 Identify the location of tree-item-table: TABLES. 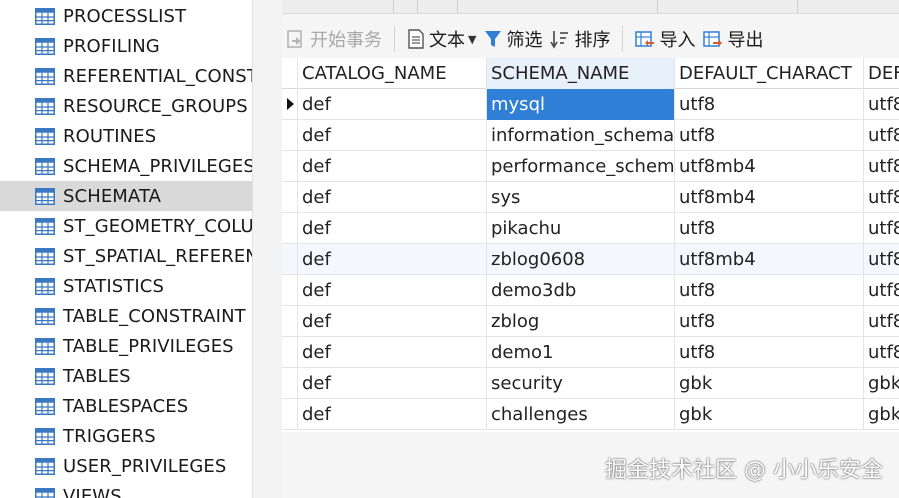
(126, 376).